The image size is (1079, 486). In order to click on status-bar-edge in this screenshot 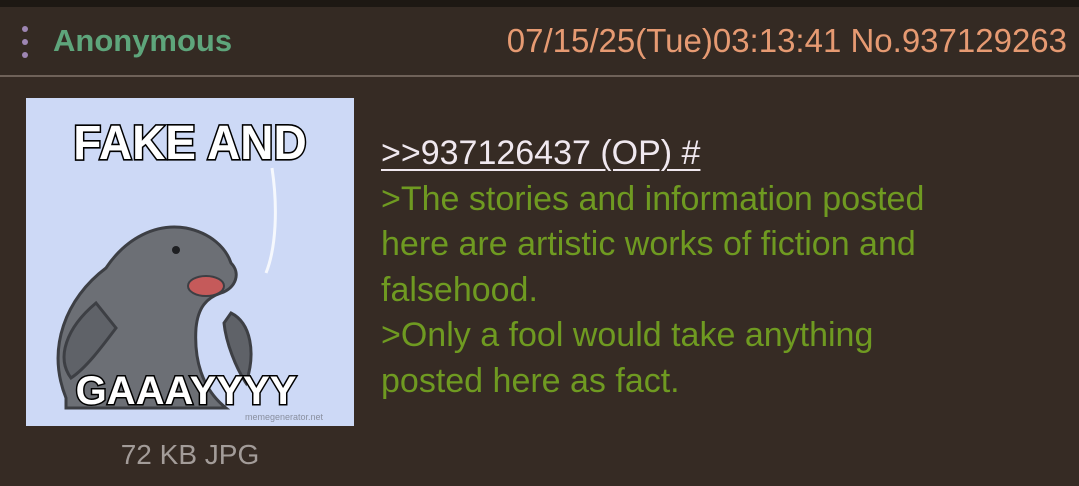, I will do `click(539, 3)`.